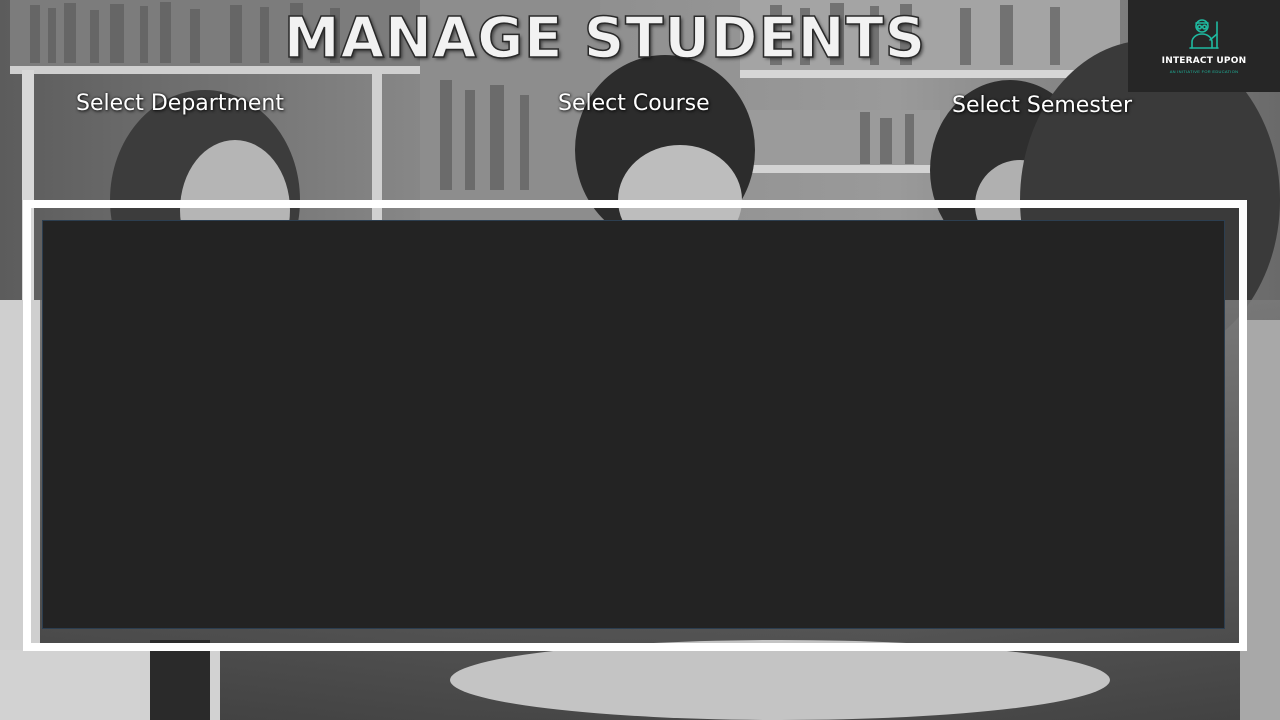 This screenshot has width=1280, height=720. I want to click on page-title: MANAGE STUDENTS, so click(605, 38).